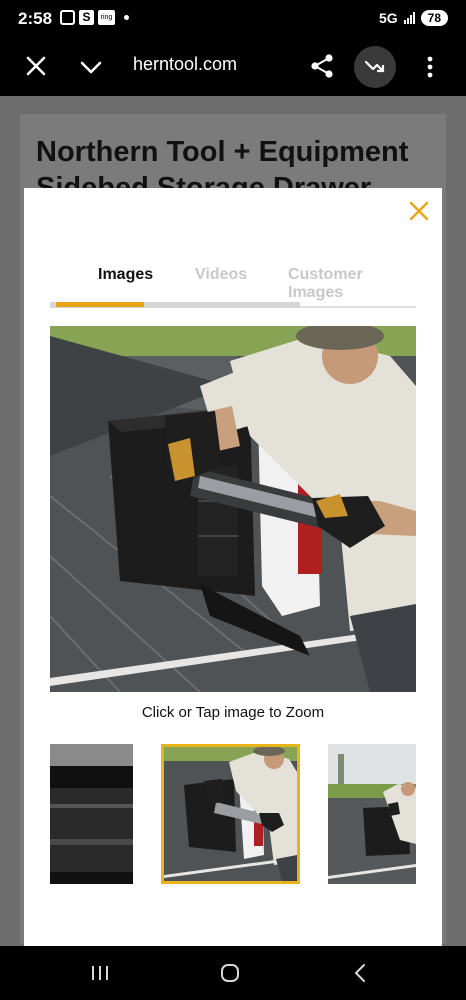 Image resolution: width=466 pixels, height=1000 pixels. Describe the element at coordinates (125, 275) in the screenshot. I see `tab-images: Images` at that location.